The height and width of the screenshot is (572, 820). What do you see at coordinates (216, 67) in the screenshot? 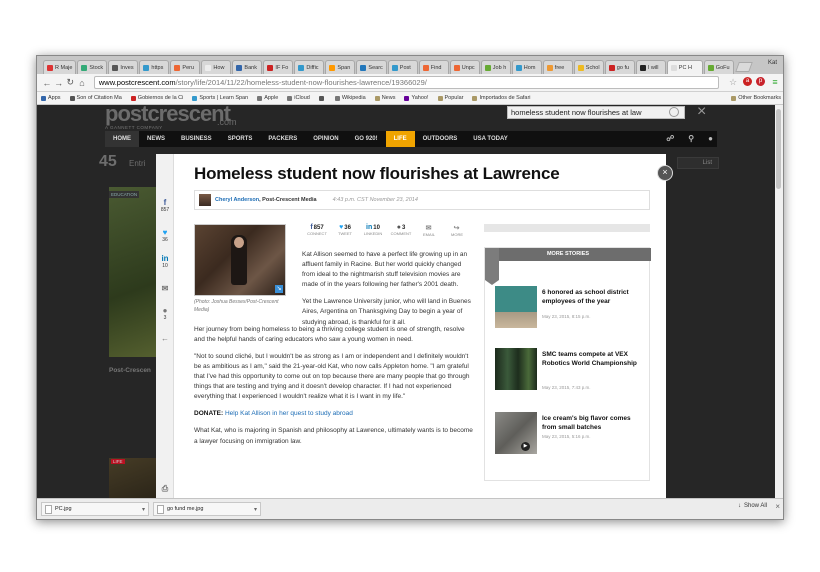
I see `browser-tab: How` at bounding box center [216, 67].